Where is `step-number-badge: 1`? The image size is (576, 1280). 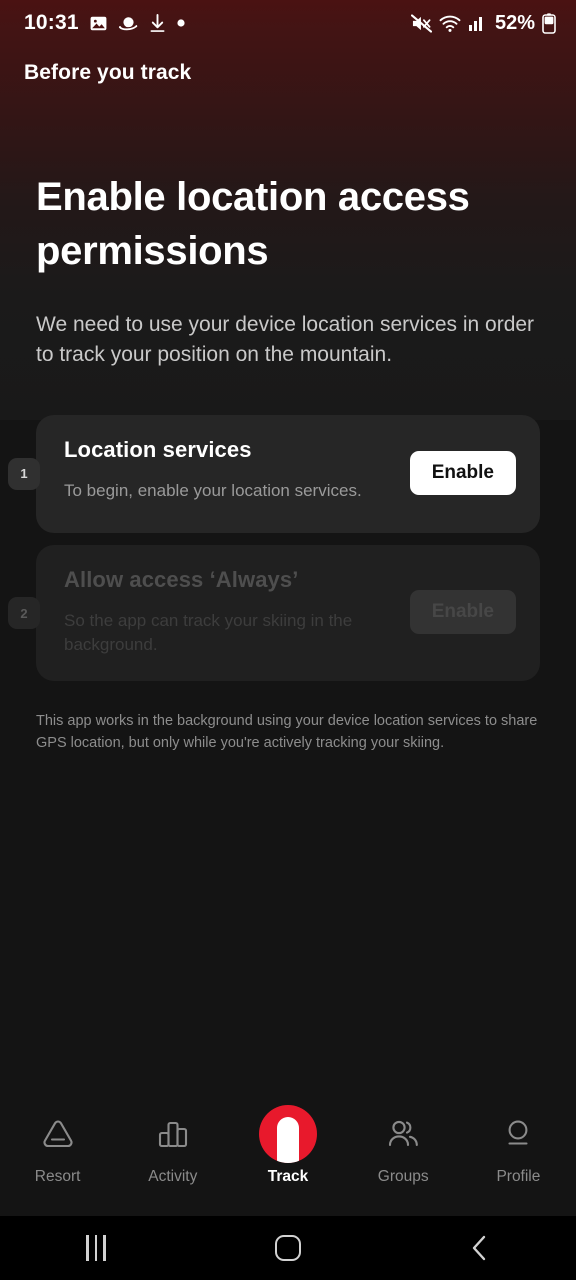 step-number-badge: 1 is located at coordinates (24, 473).